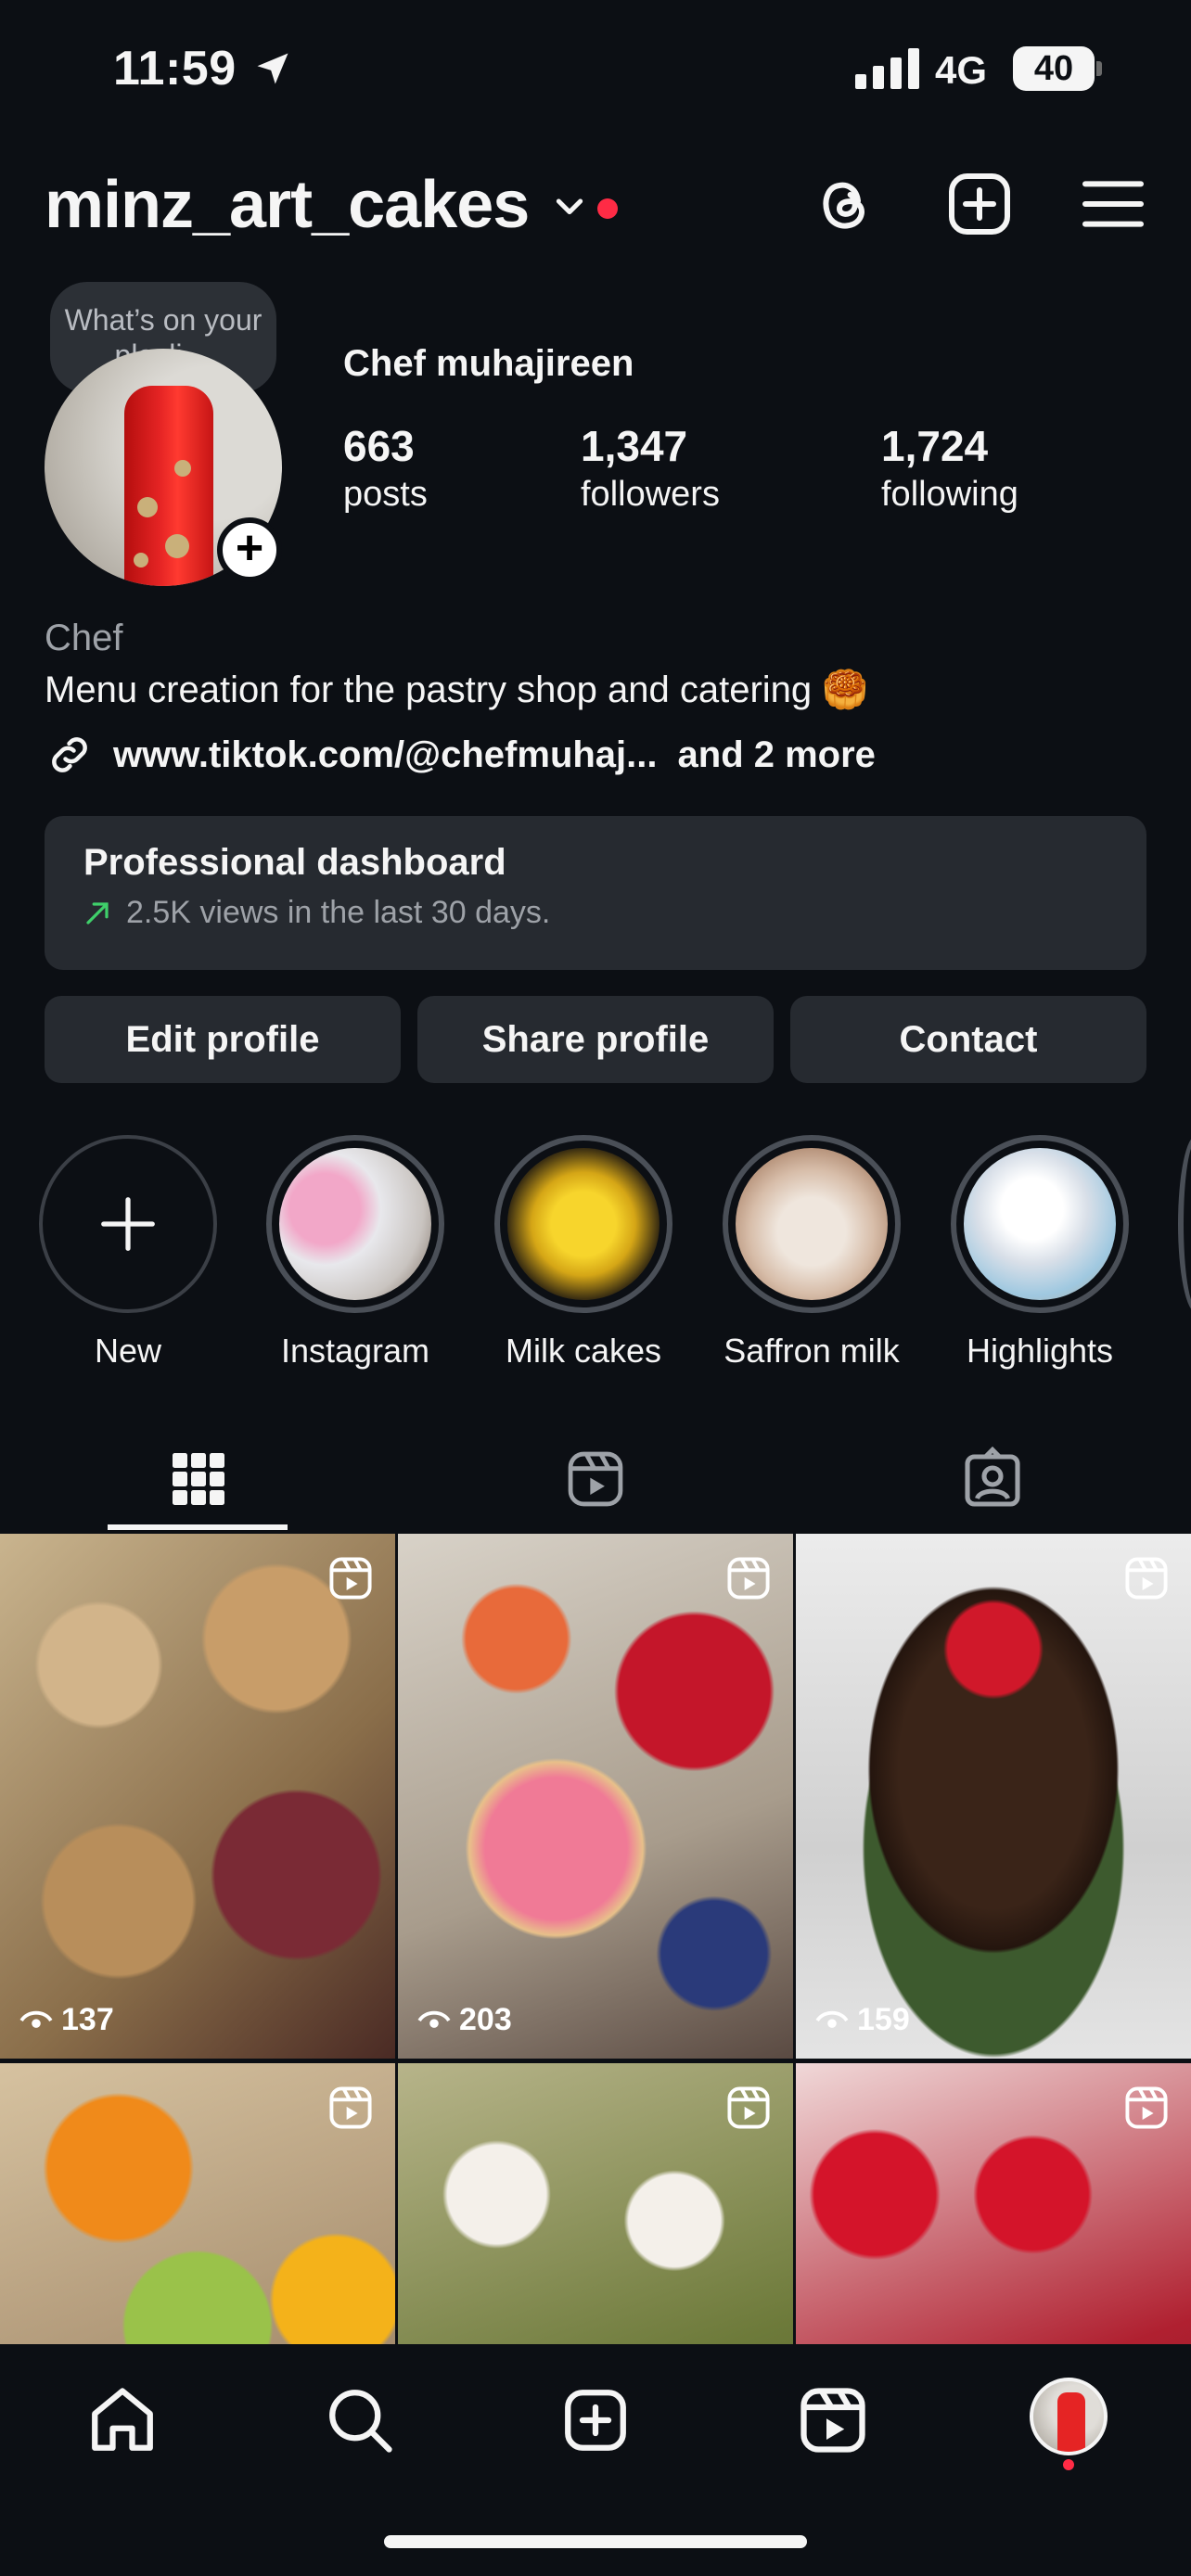 Image resolution: width=1191 pixels, height=2576 pixels. I want to click on create-icon, so click(595, 2420).